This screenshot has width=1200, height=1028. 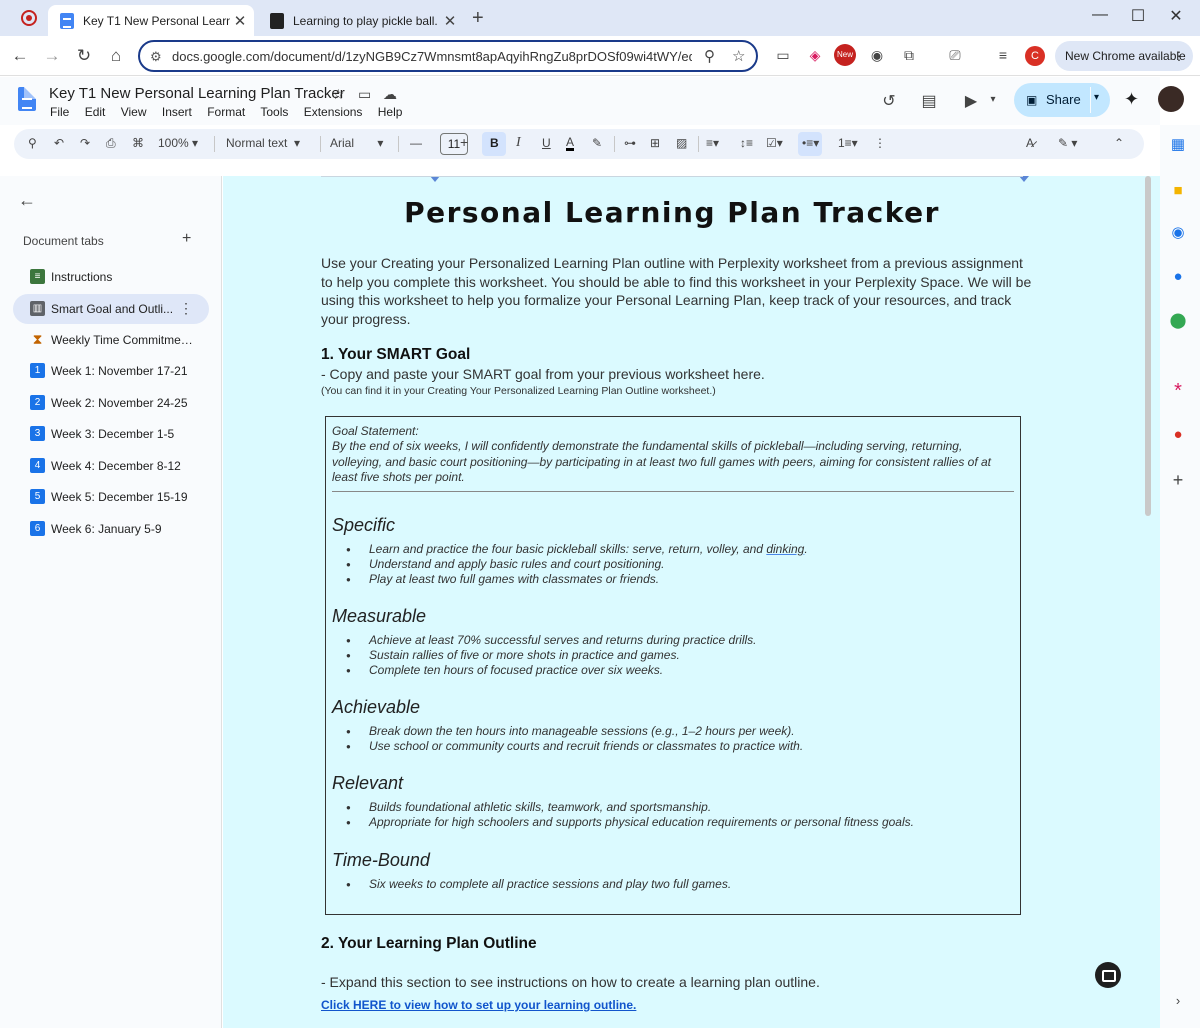 I want to click on bold-button: B, so click(x=494, y=143).